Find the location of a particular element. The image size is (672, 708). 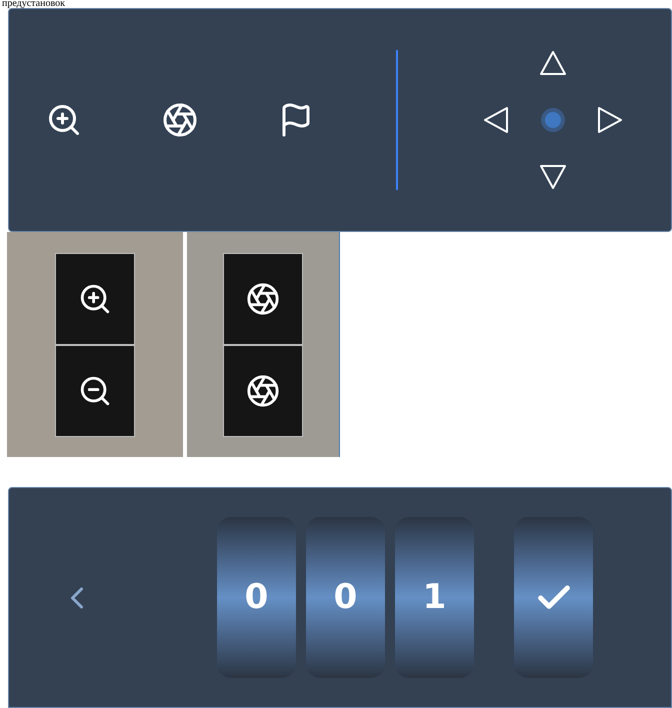

right-arrow-icon is located at coordinates (610, 120).